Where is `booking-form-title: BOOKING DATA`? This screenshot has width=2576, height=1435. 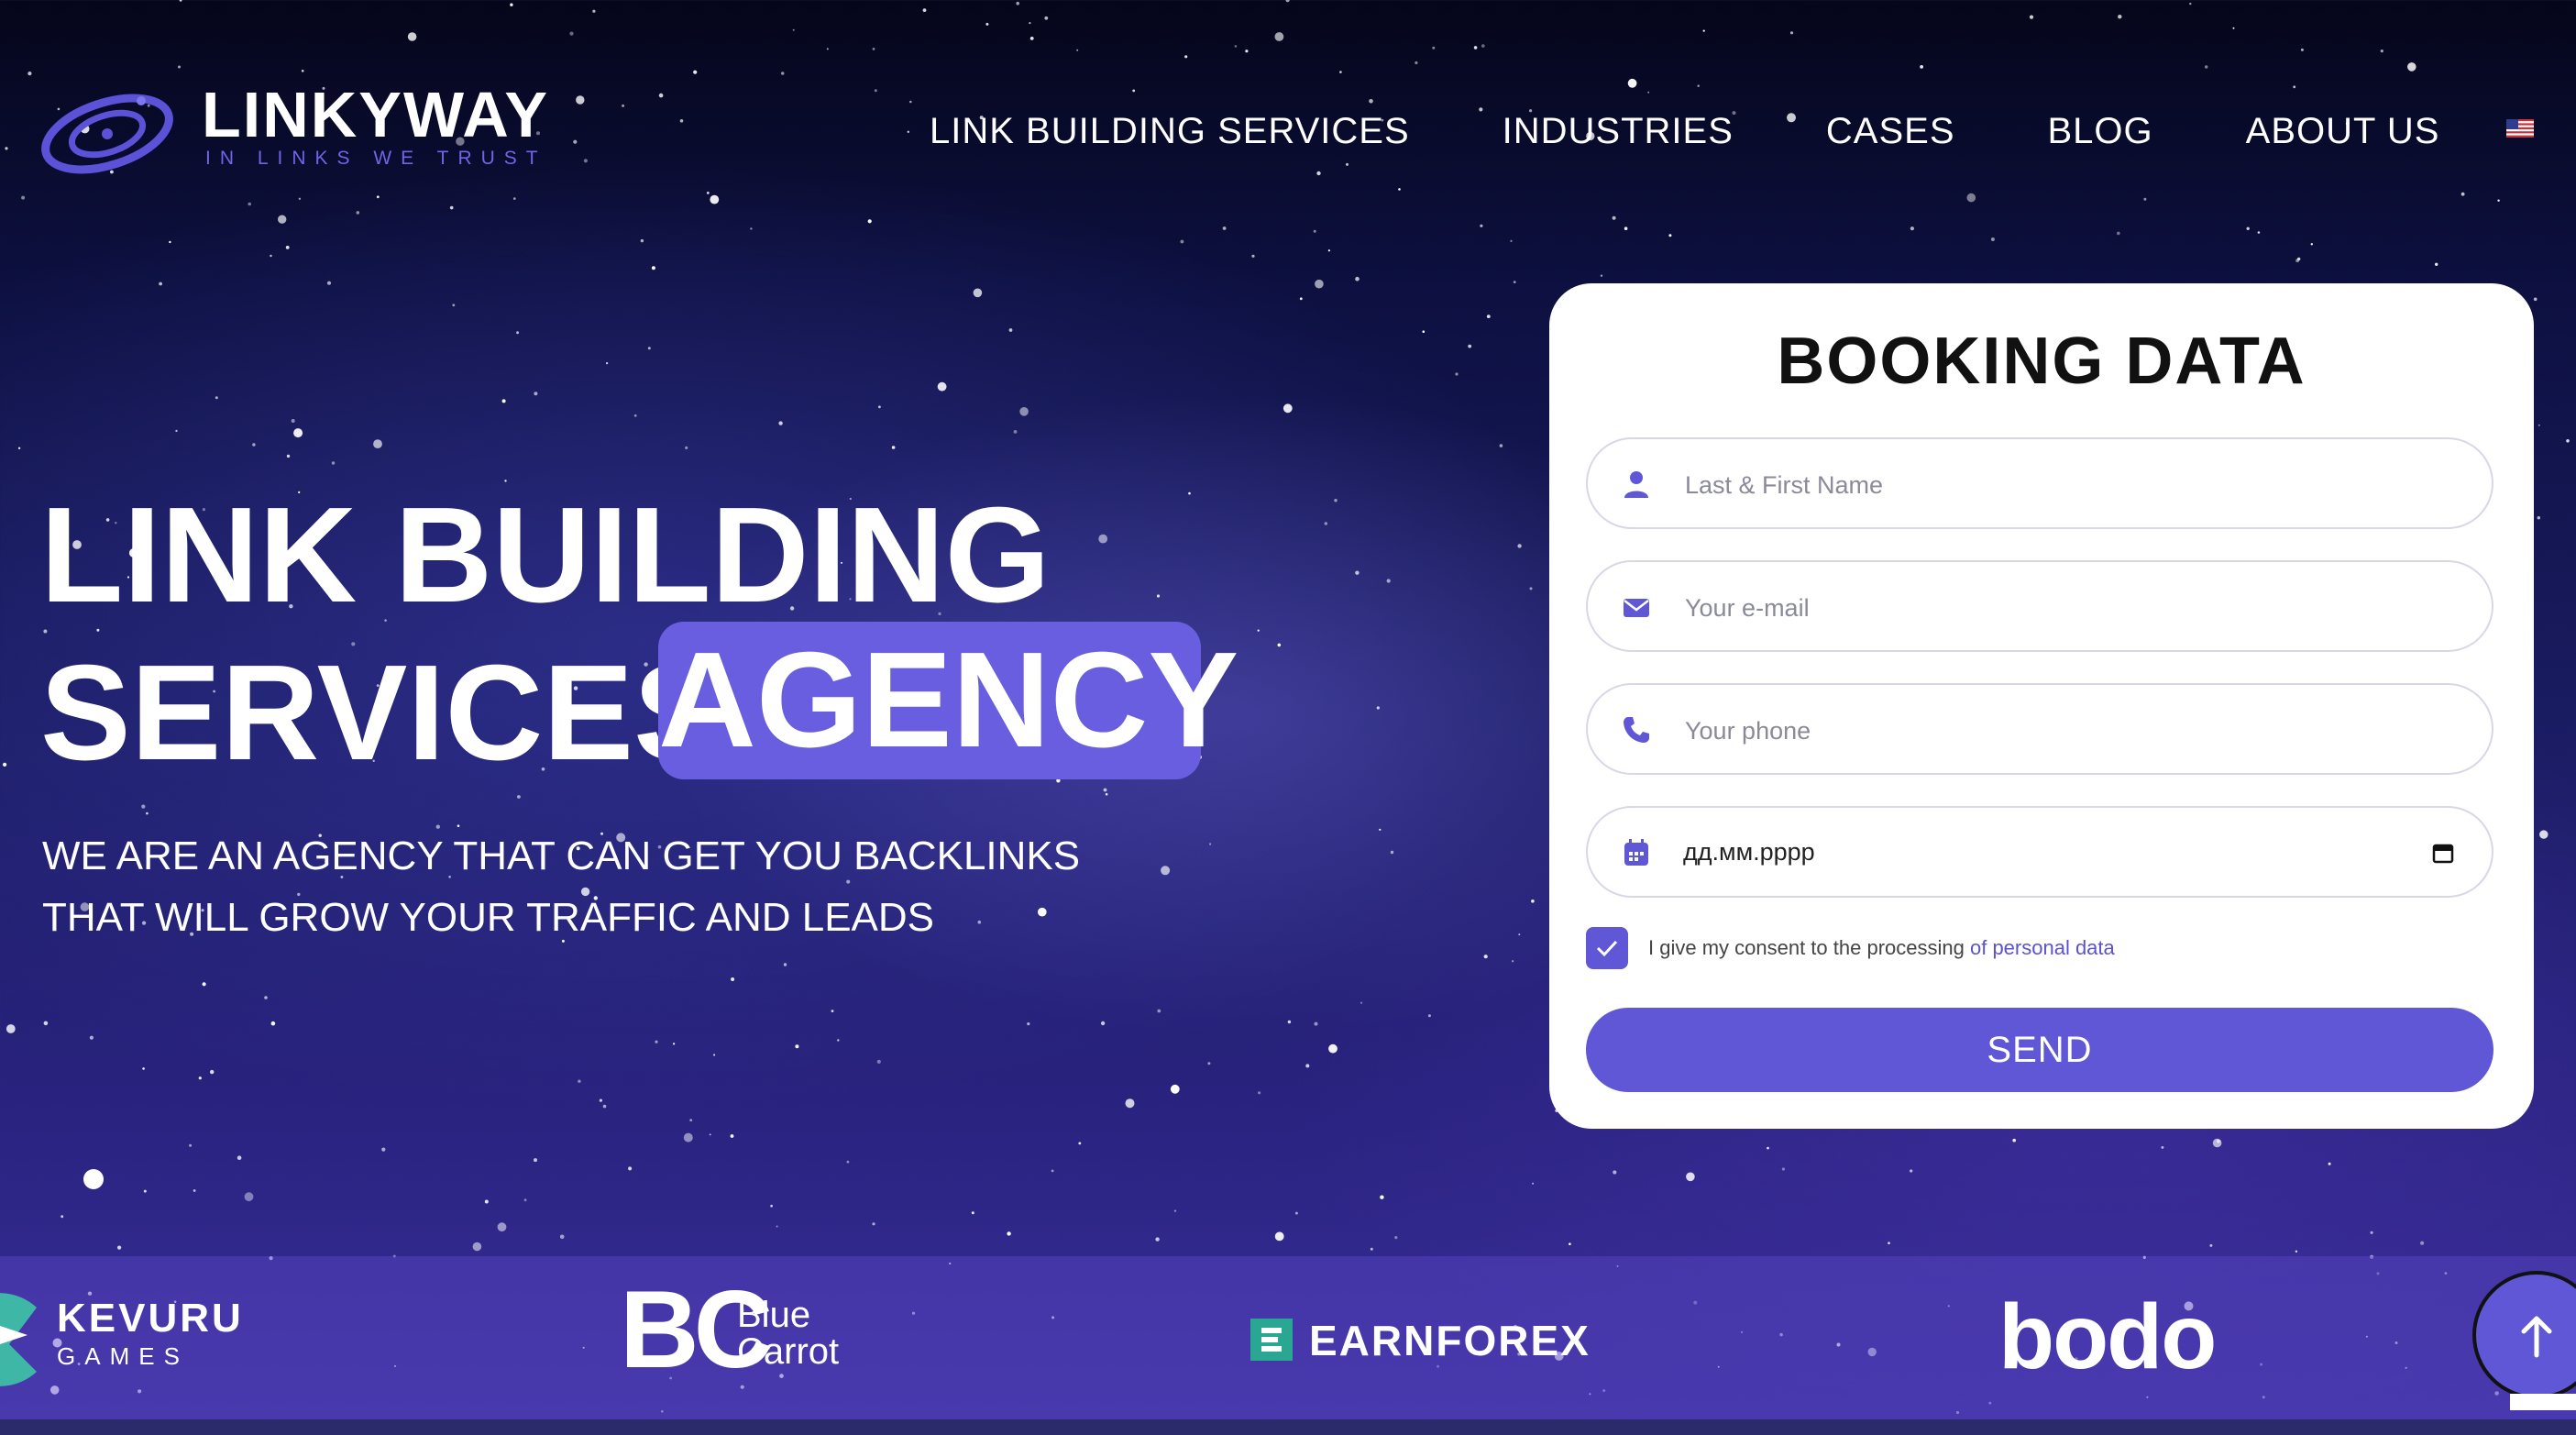
booking-form-title: BOOKING DATA is located at coordinates (2042, 361).